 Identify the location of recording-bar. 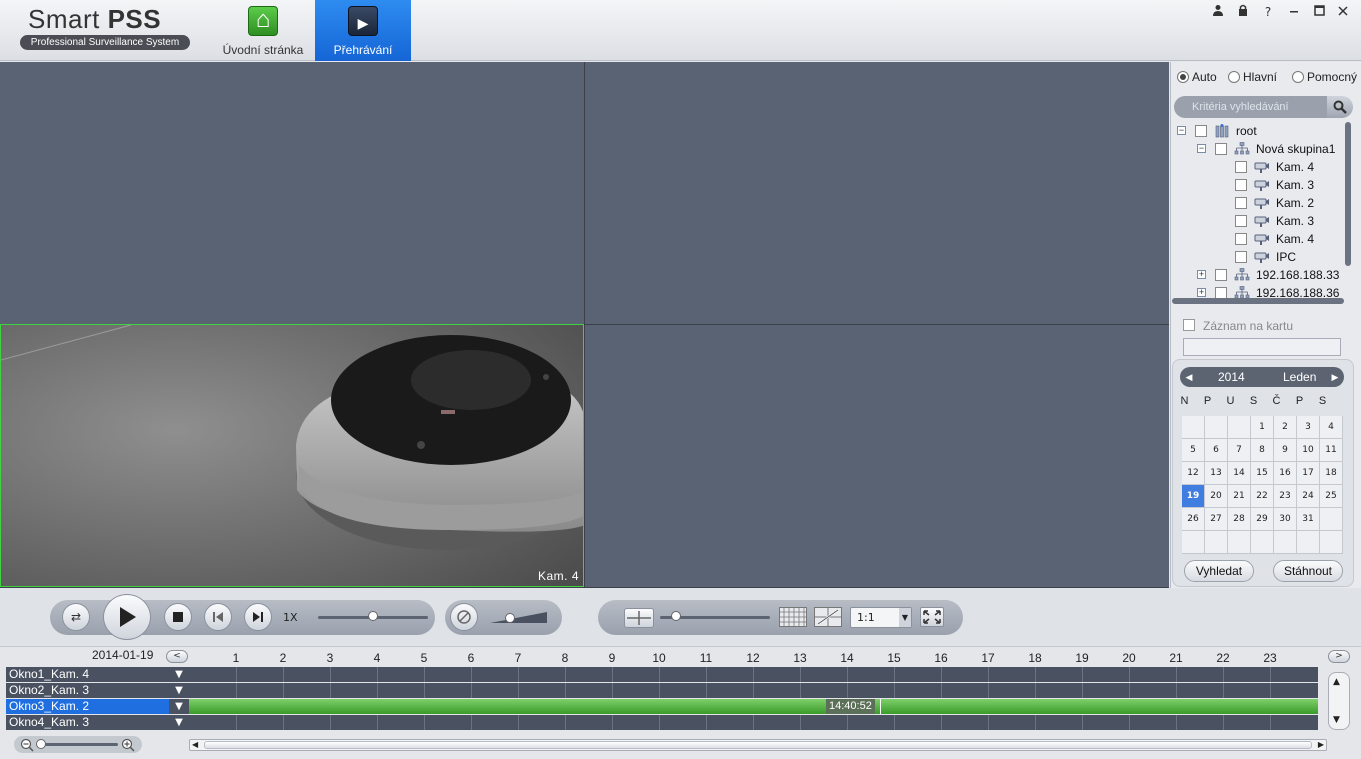
(753, 706).